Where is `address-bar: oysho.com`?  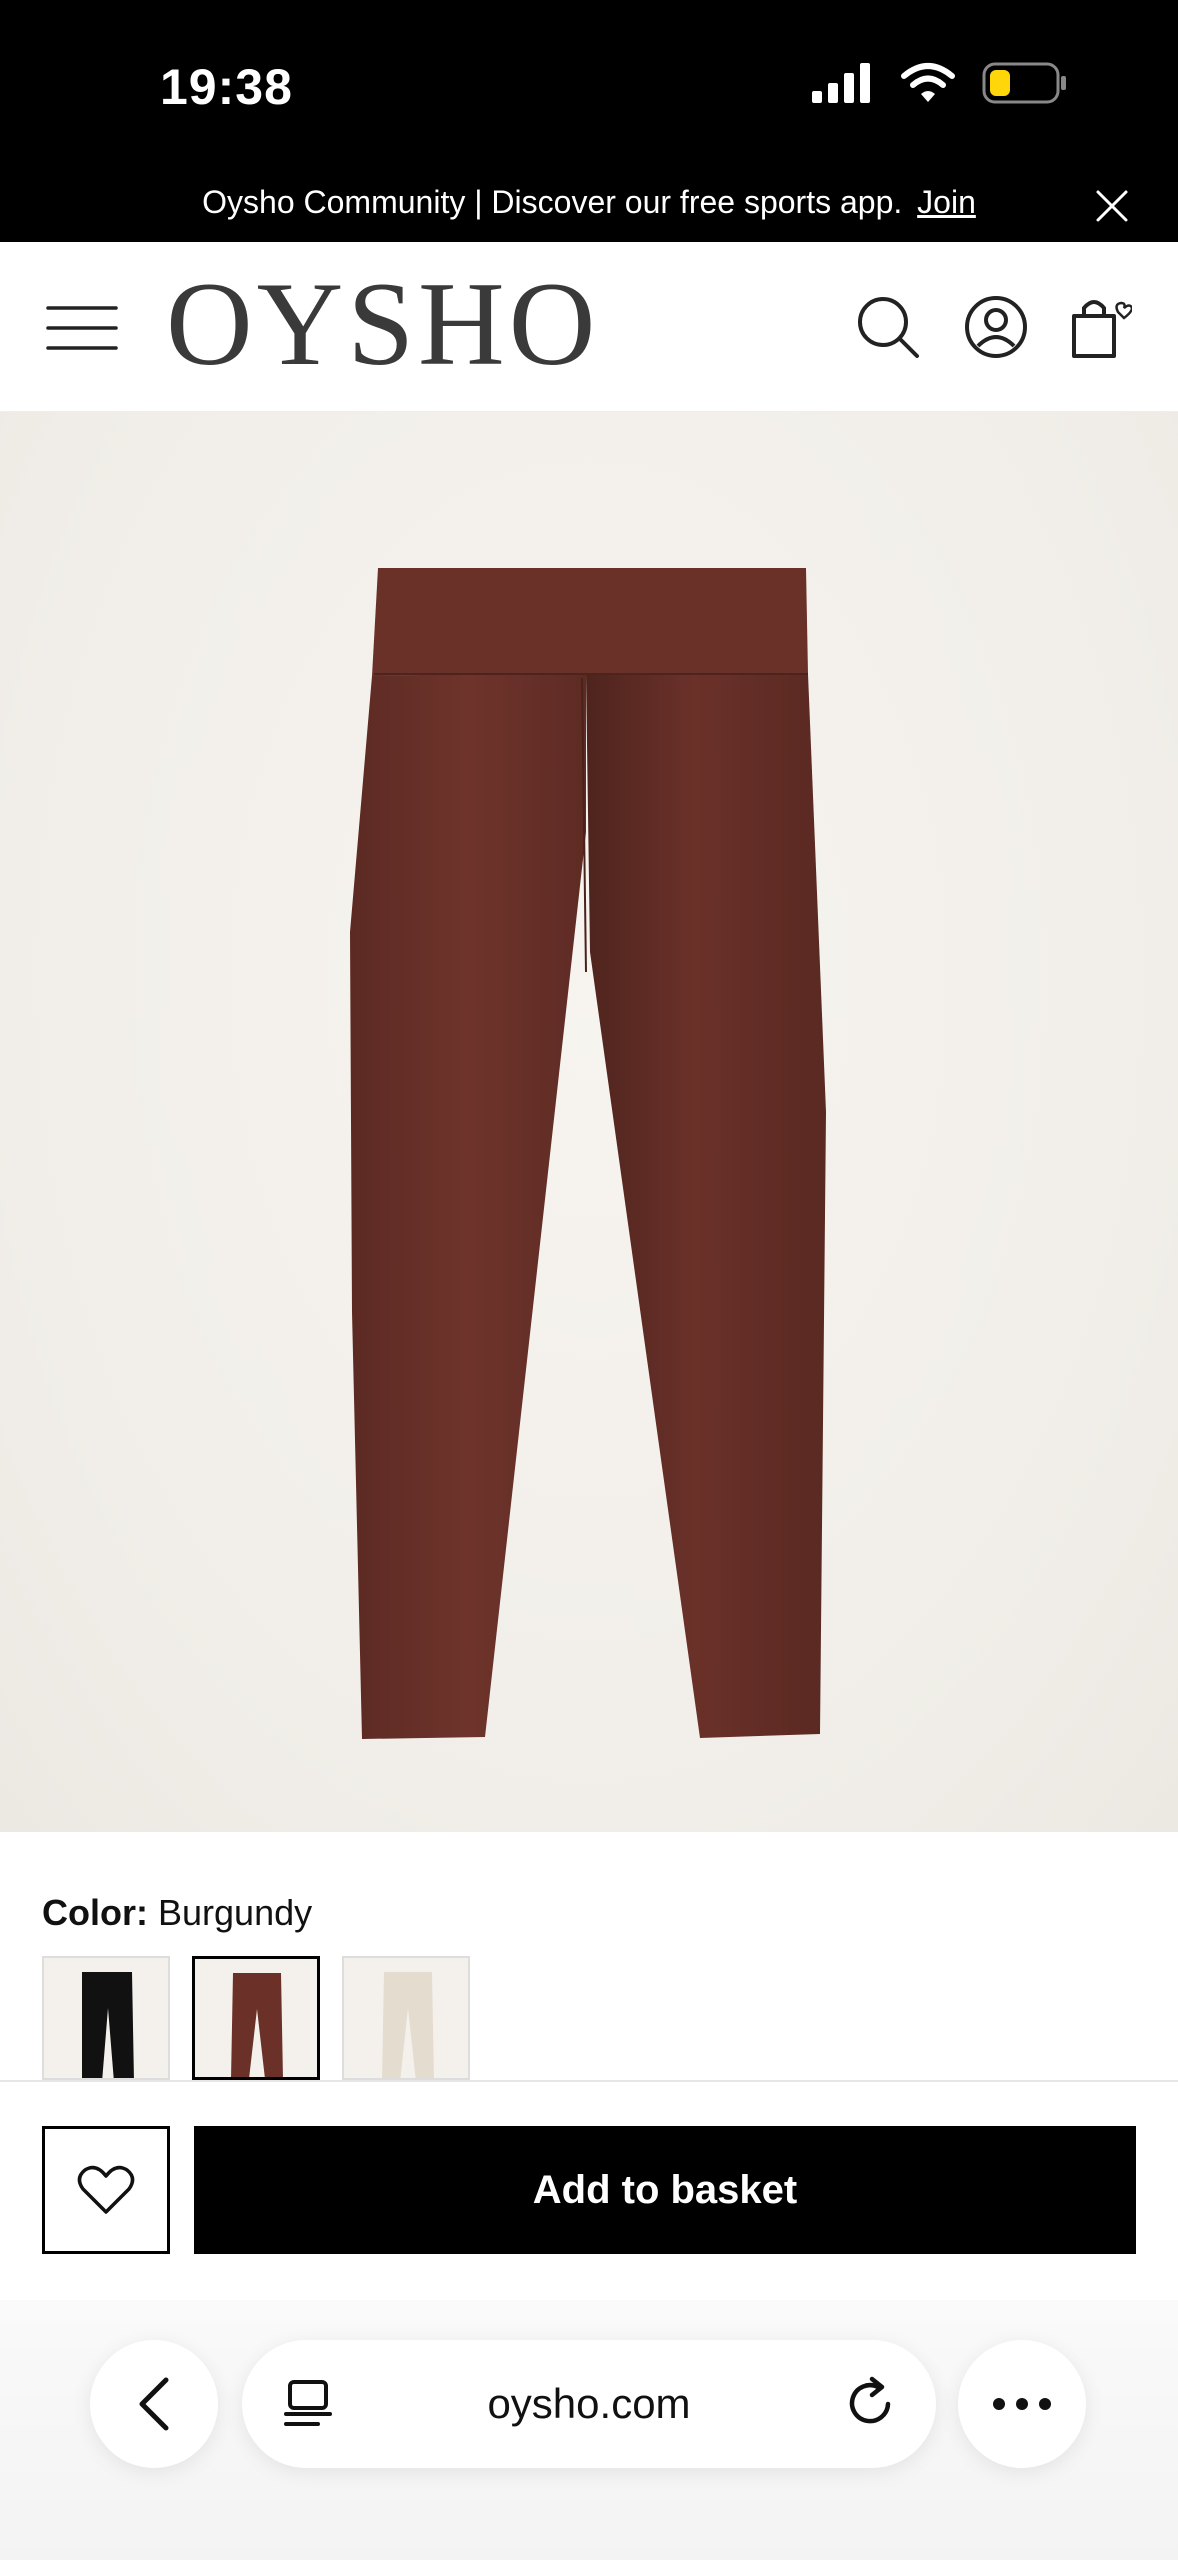 address-bar: oysho.com is located at coordinates (589, 2404).